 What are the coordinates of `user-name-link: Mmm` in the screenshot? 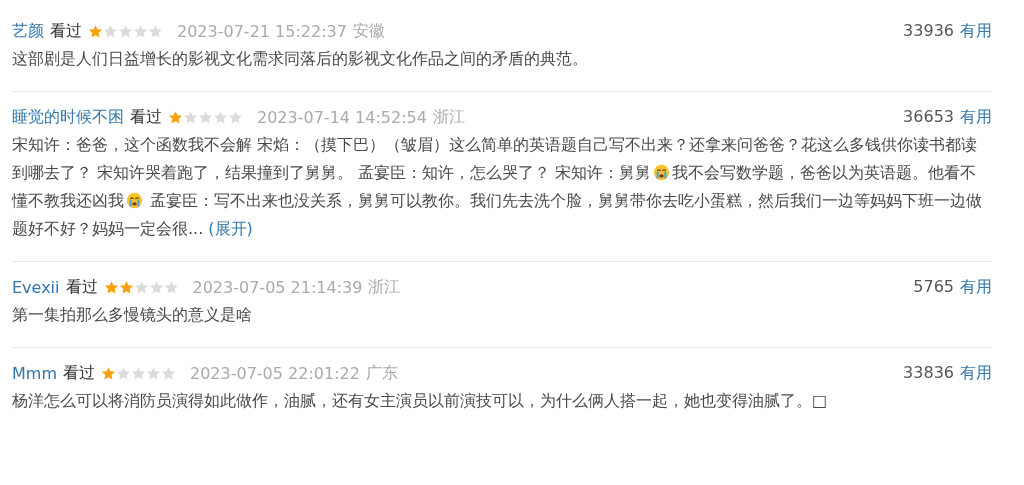 It's located at (34, 373).